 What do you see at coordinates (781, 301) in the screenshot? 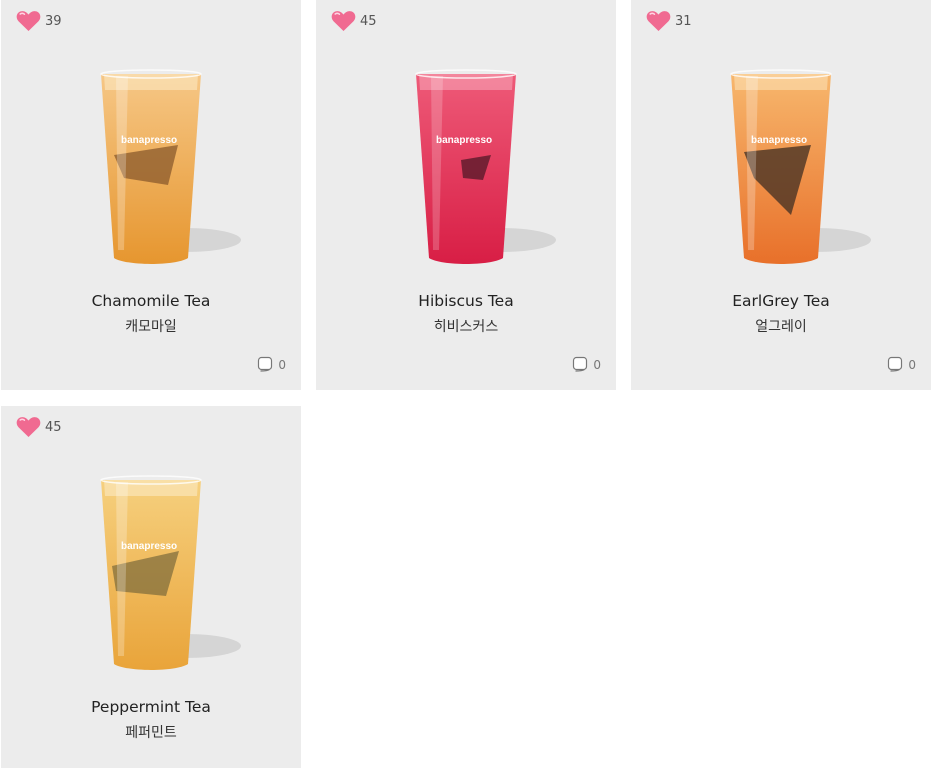
I see `product-name-en: EarlGrey Tea` at bounding box center [781, 301].